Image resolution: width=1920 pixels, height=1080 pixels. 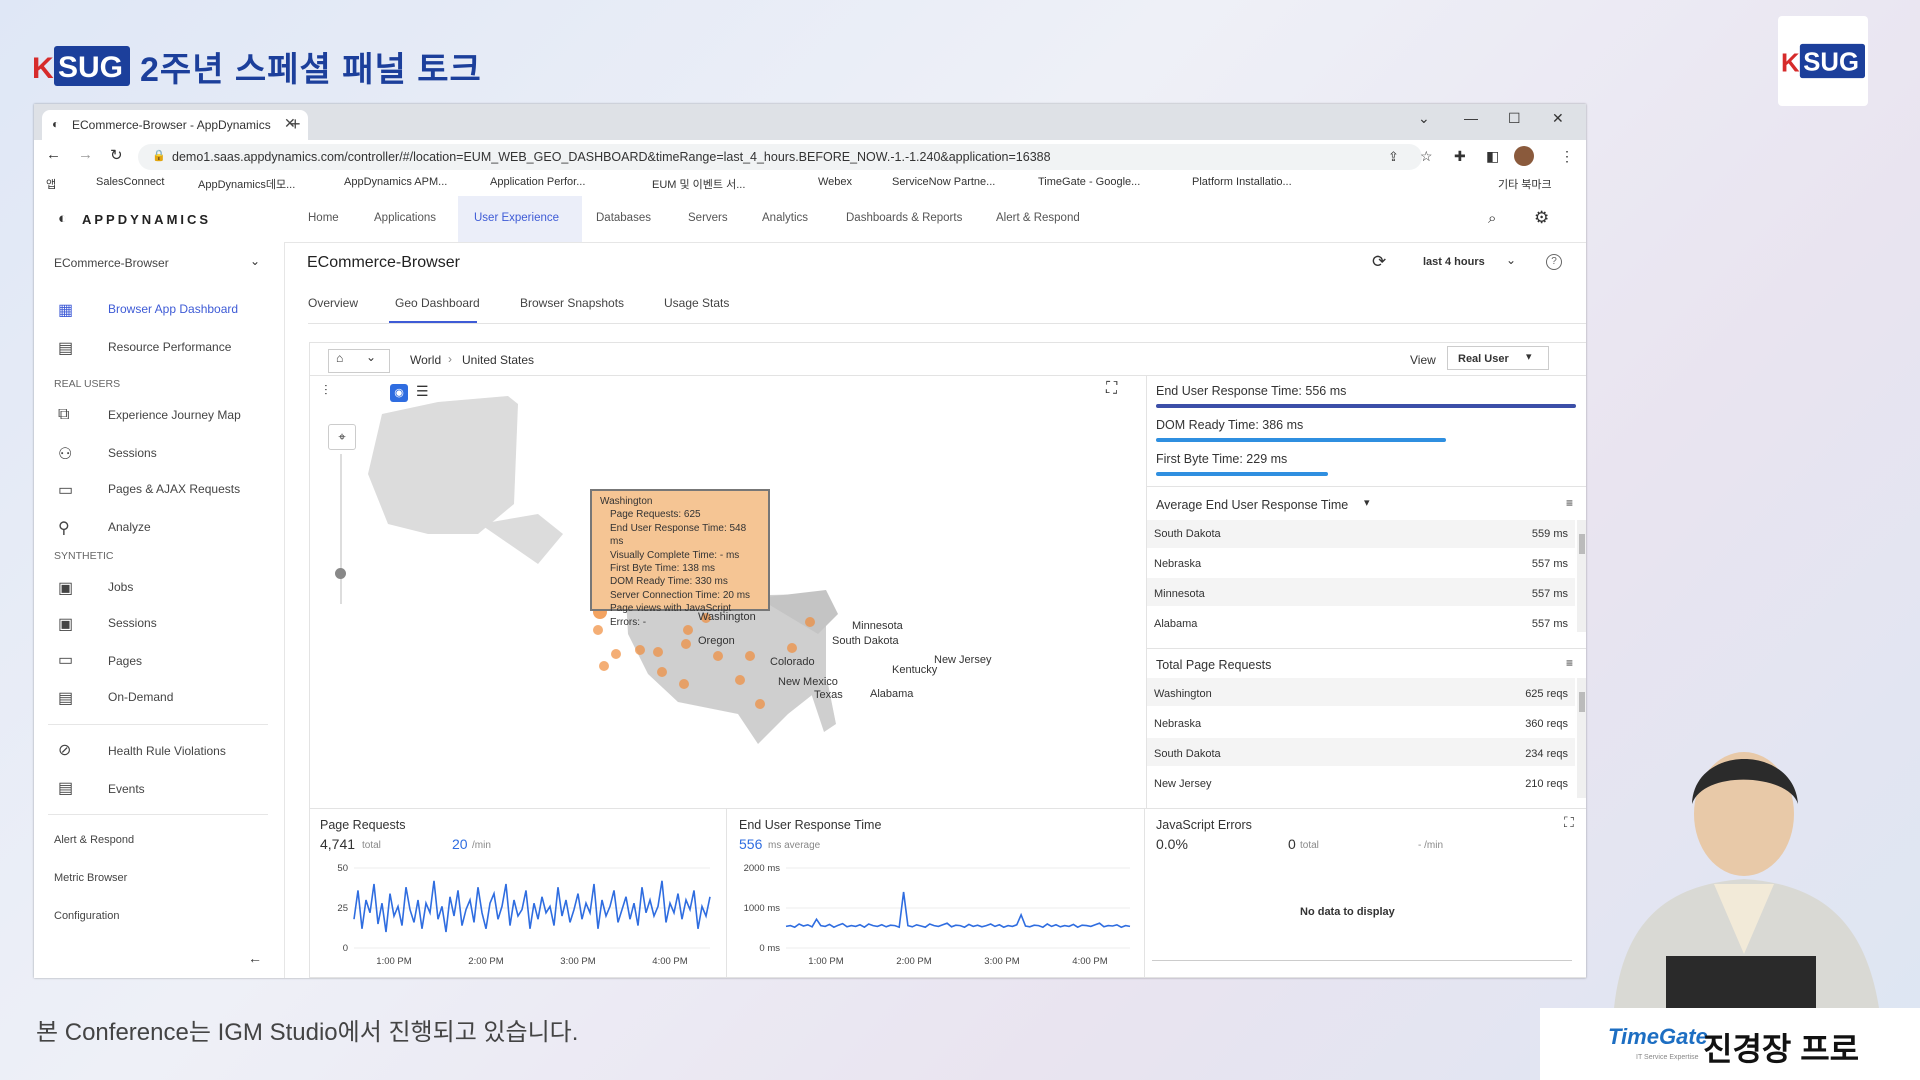 I want to click on sidebar-footer-alert-respond: Alert & Respond, so click(x=94, y=840).